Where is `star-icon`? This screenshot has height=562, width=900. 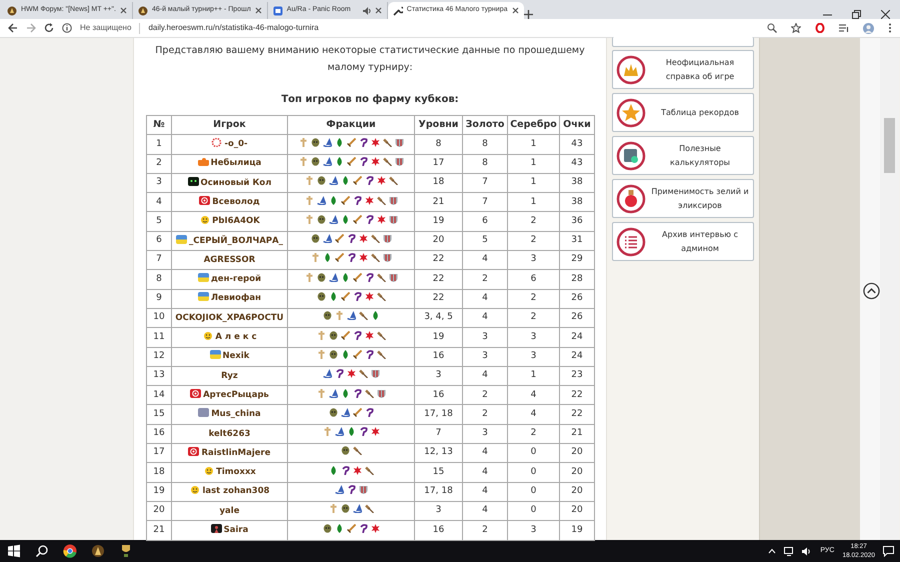 star-icon is located at coordinates (796, 28).